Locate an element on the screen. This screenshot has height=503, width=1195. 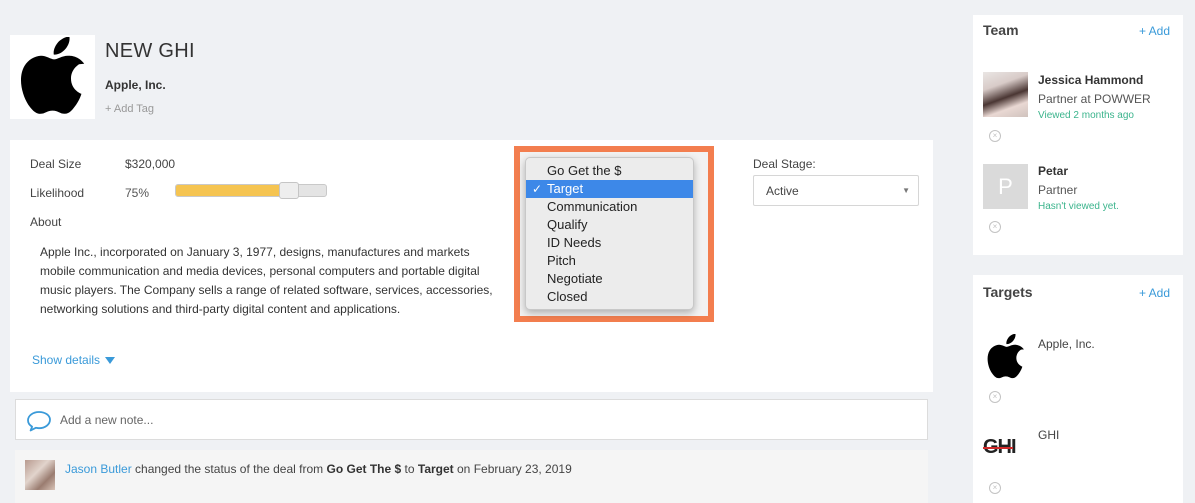
targets-title: Targets is located at coordinates (1008, 292).